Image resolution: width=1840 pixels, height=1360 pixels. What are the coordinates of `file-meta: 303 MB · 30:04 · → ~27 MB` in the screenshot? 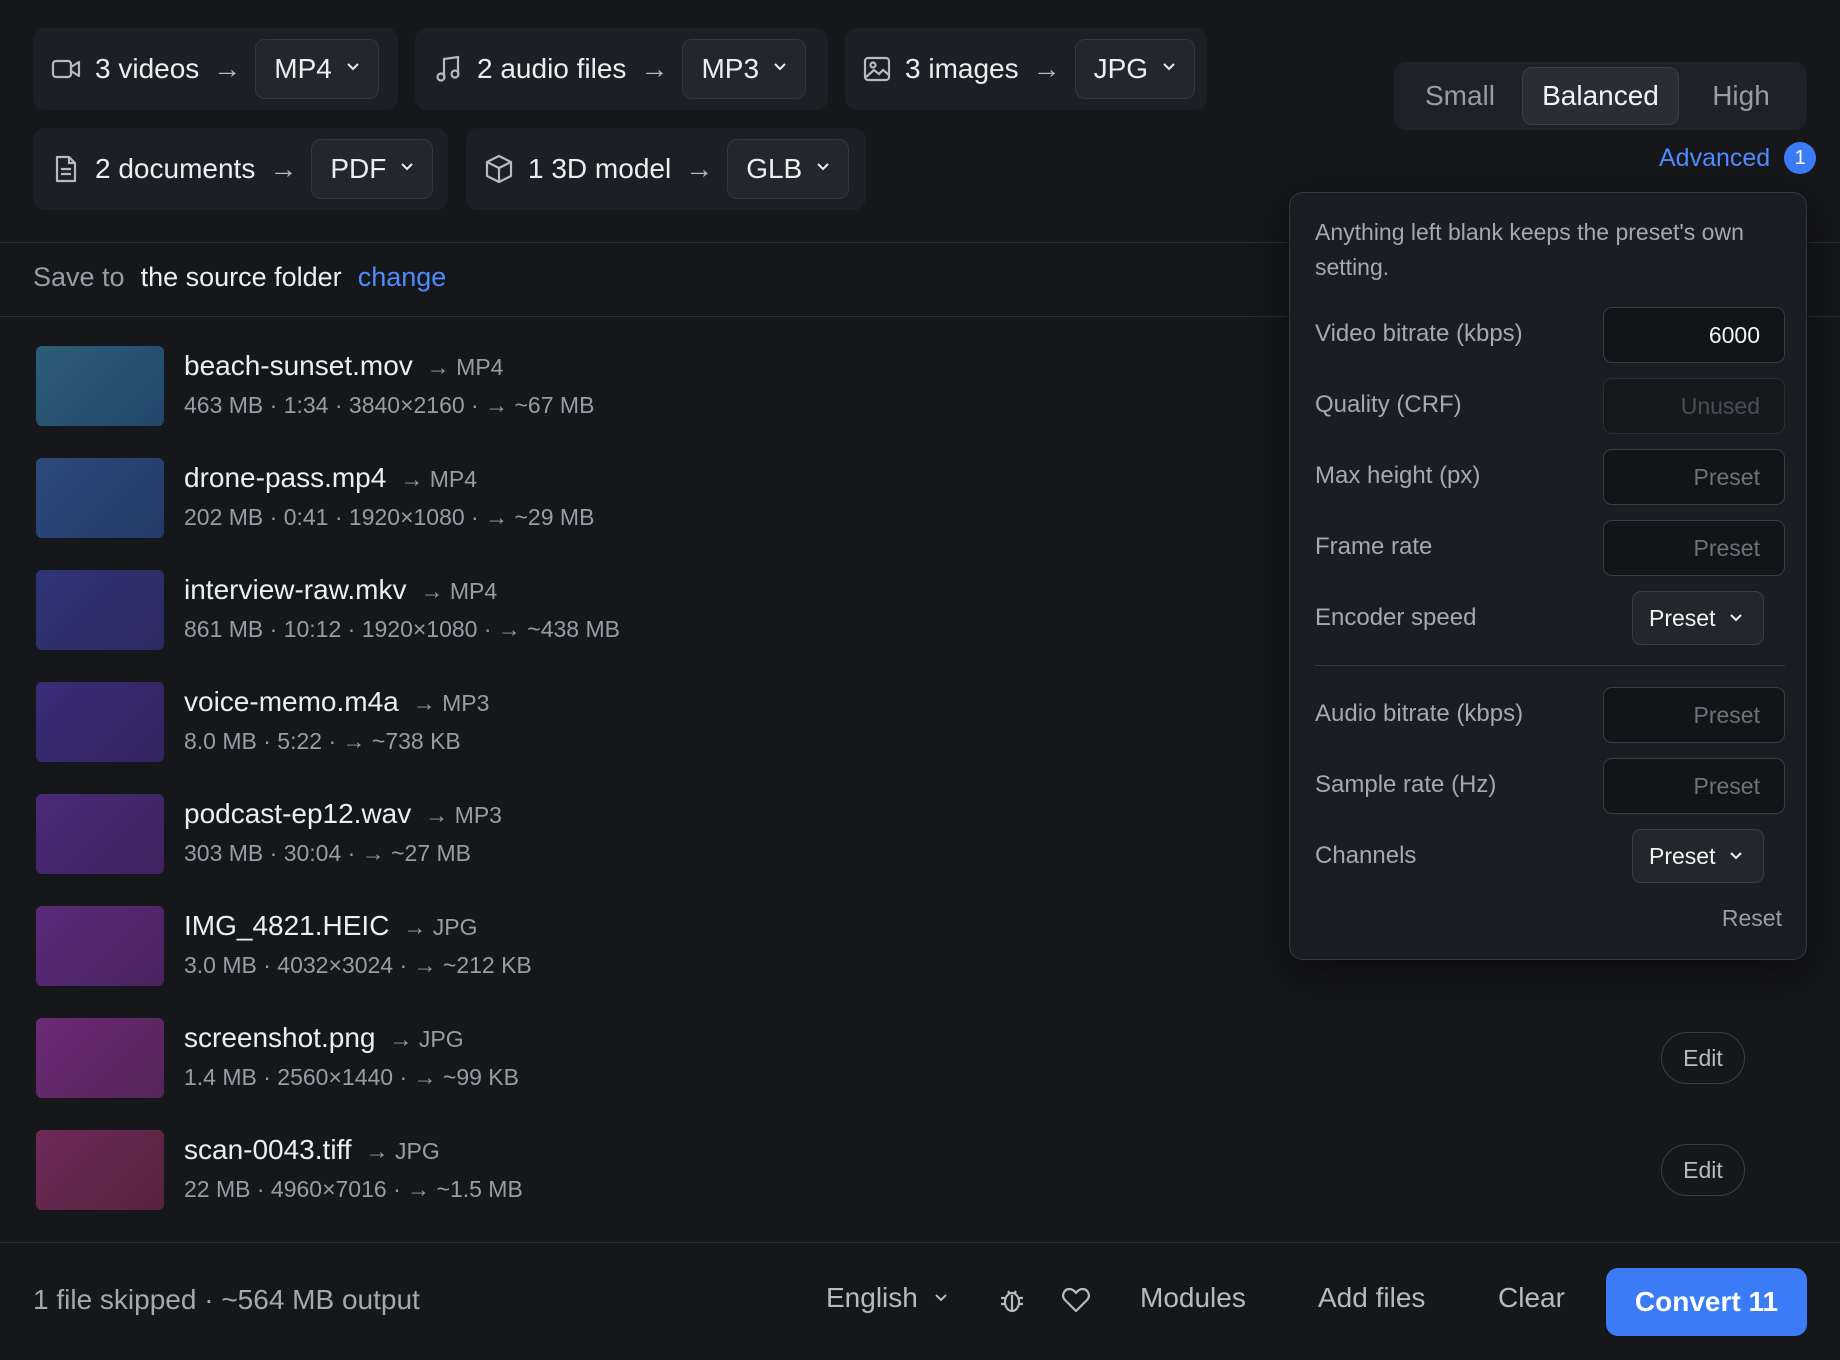 It's located at (327, 853).